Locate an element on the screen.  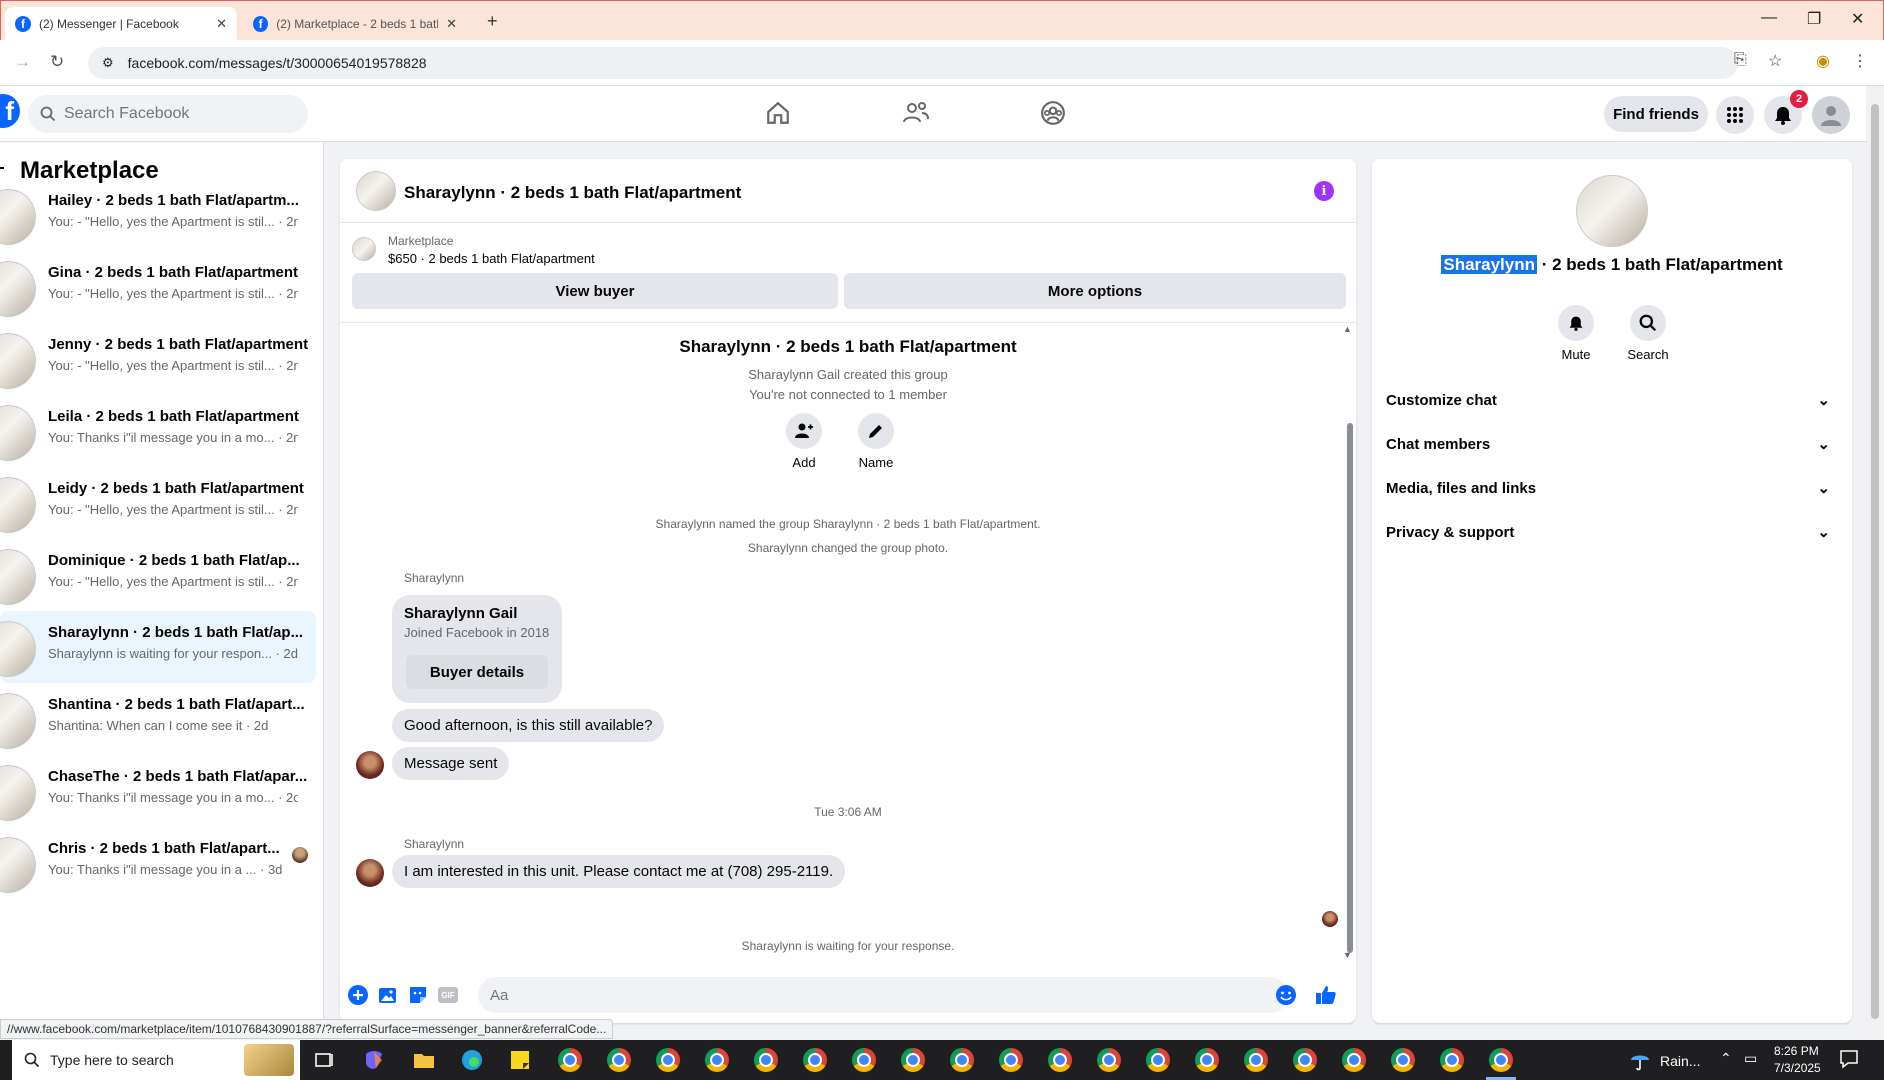
file-explorer-icon is located at coordinates (424, 1060).